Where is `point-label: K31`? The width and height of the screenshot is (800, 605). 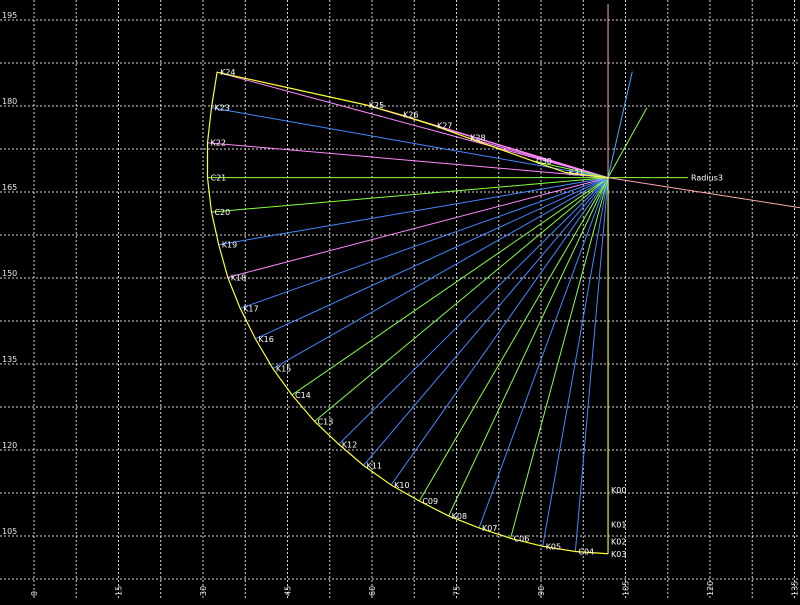
point-label: K31 is located at coordinates (576, 173).